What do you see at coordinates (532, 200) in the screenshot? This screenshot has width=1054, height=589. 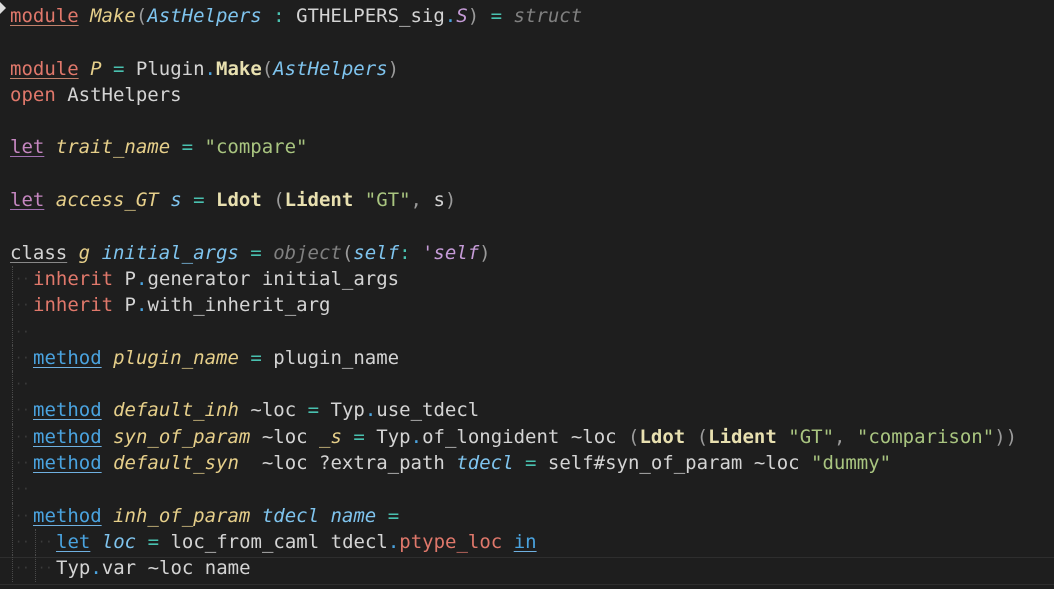 I see `code-line: let access_GT s = Ldot (Lident "GT", s)` at bounding box center [532, 200].